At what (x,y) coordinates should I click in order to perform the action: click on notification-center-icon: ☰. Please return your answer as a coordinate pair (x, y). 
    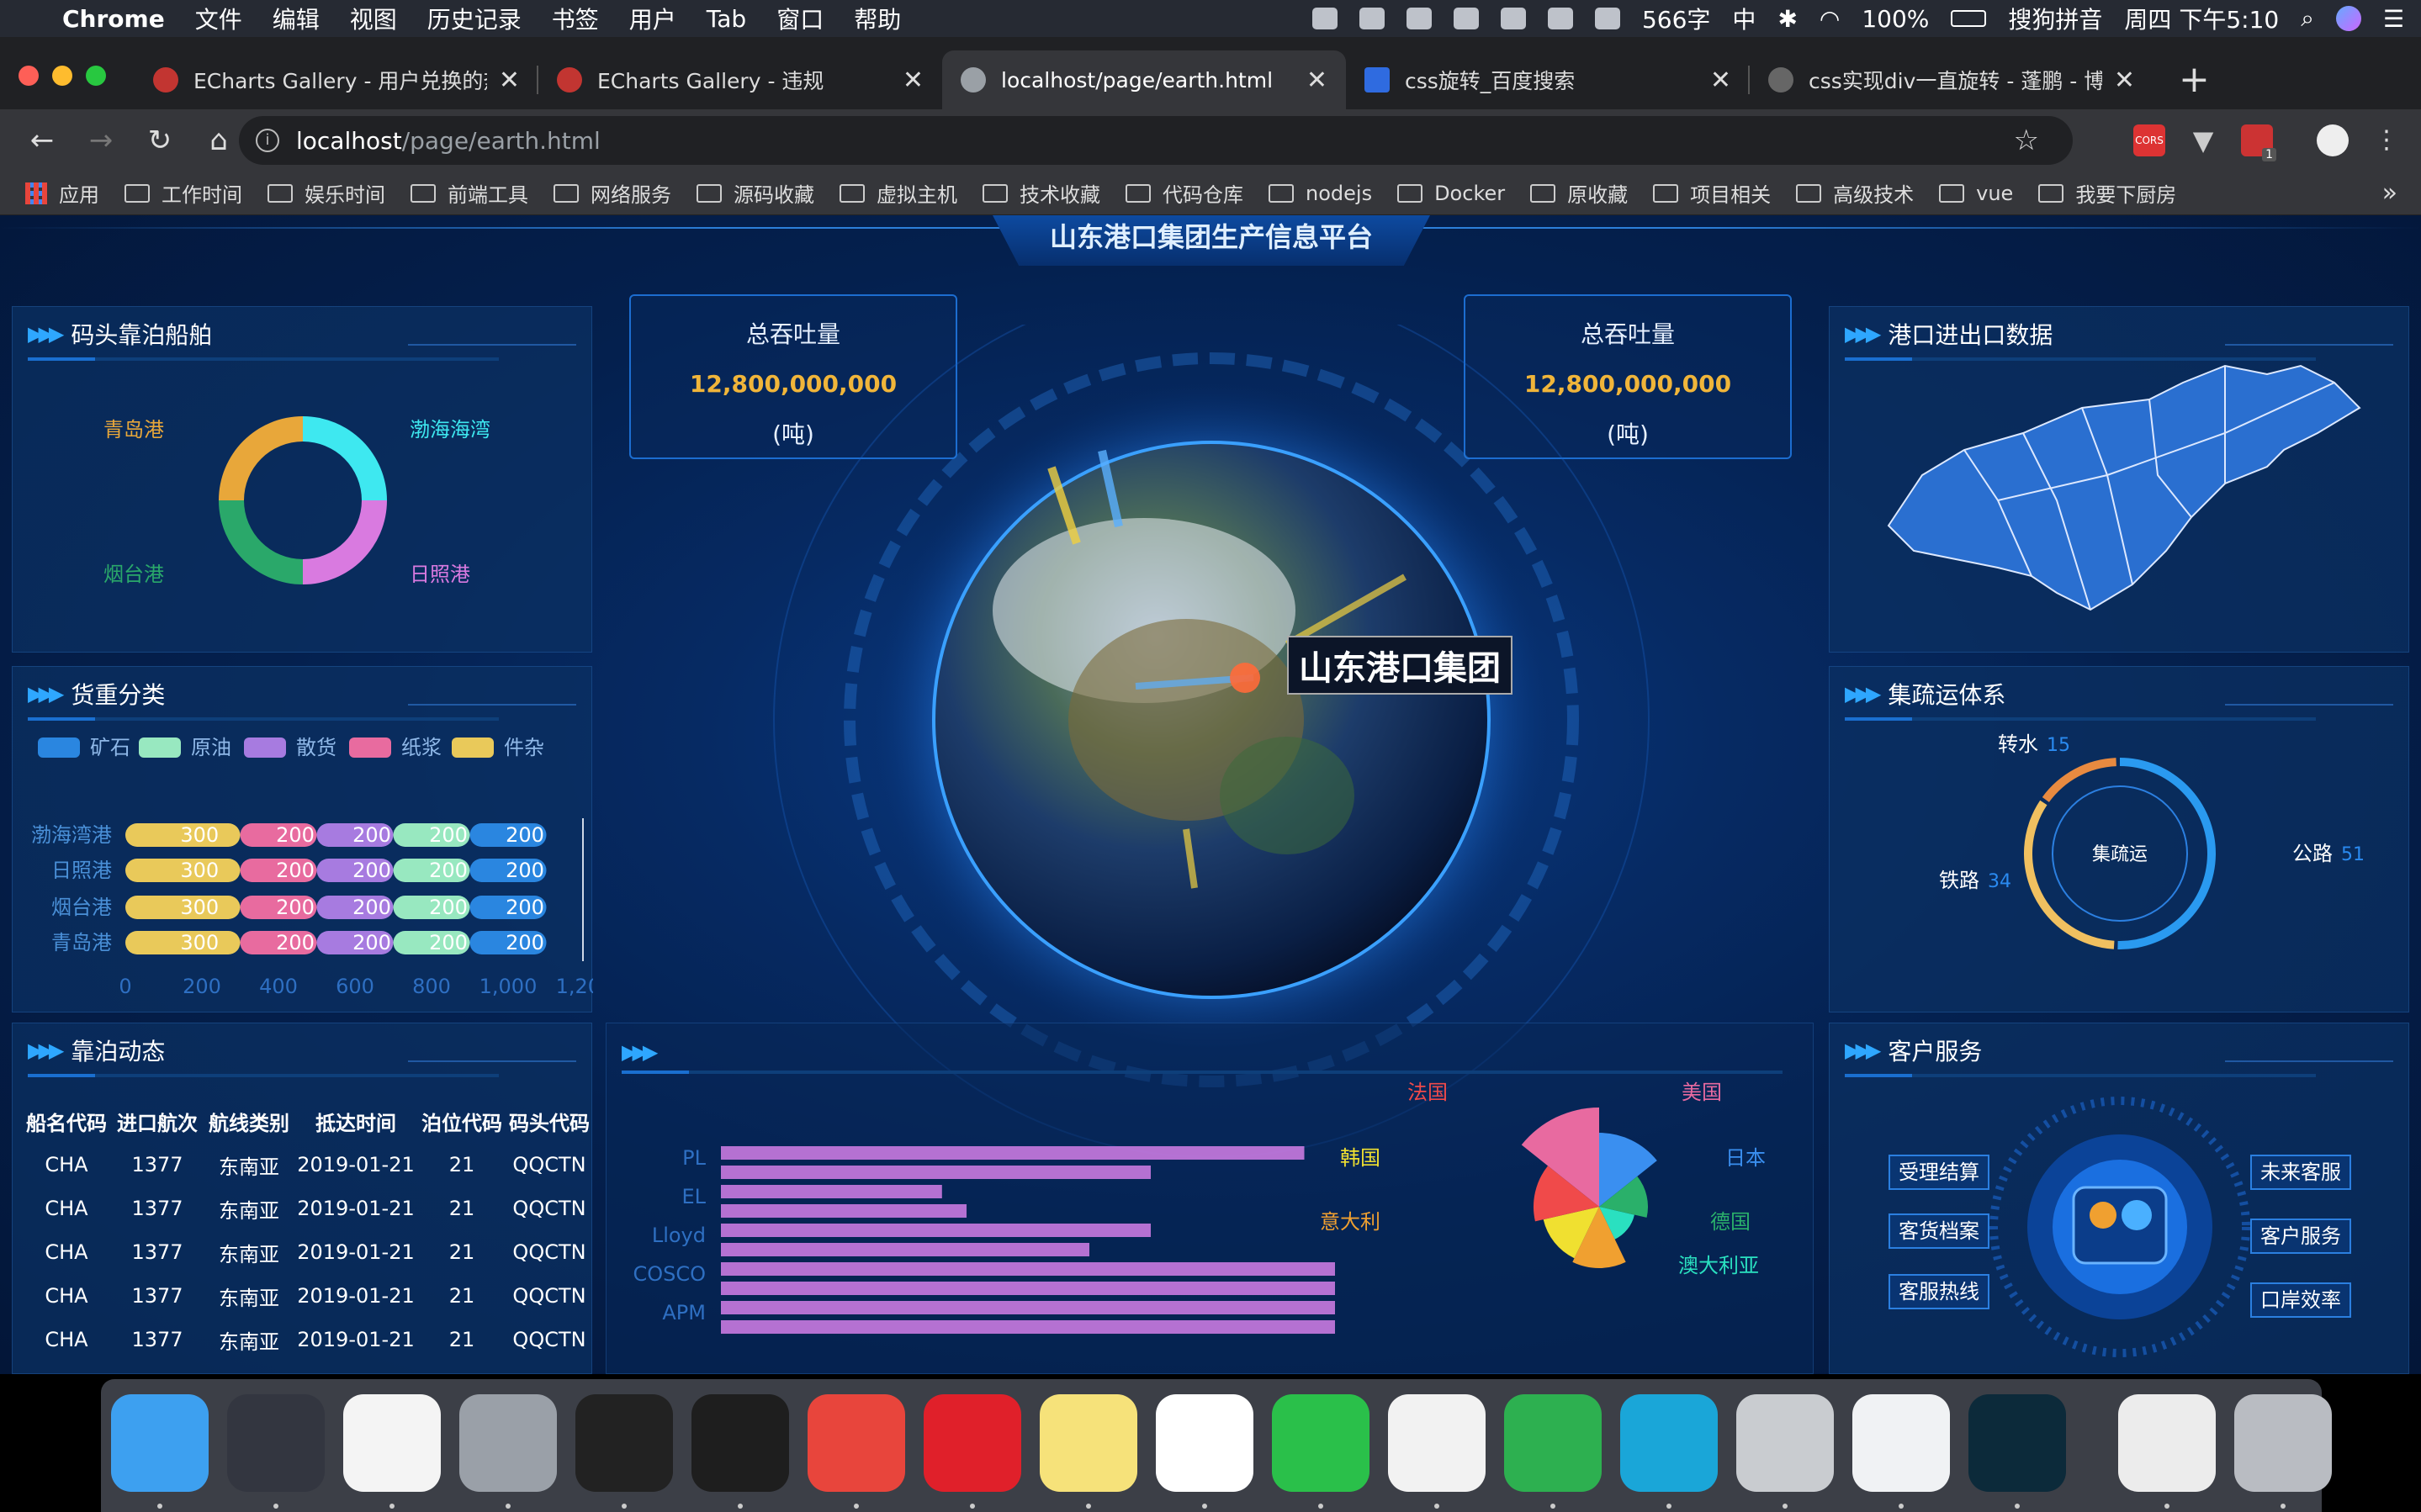
    Looking at the image, I should click on (2394, 19).